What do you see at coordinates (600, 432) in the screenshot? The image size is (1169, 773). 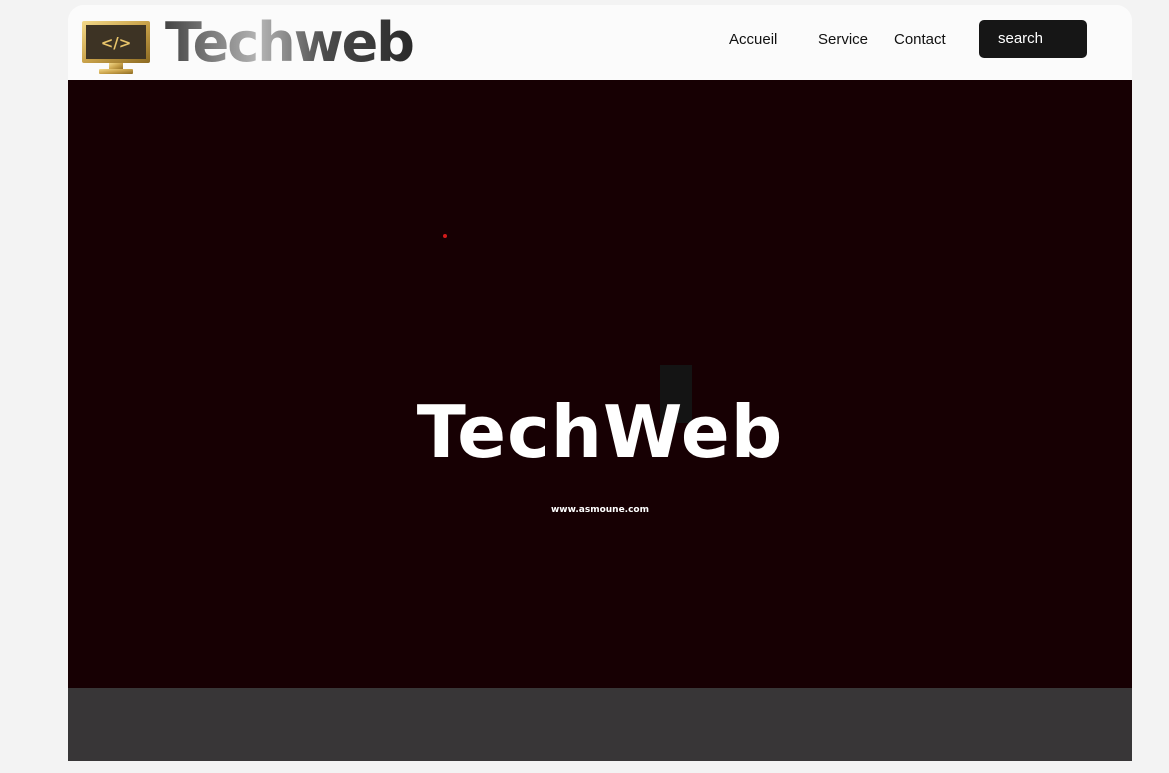 I see `hero-title: TechWeb` at bounding box center [600, 432].